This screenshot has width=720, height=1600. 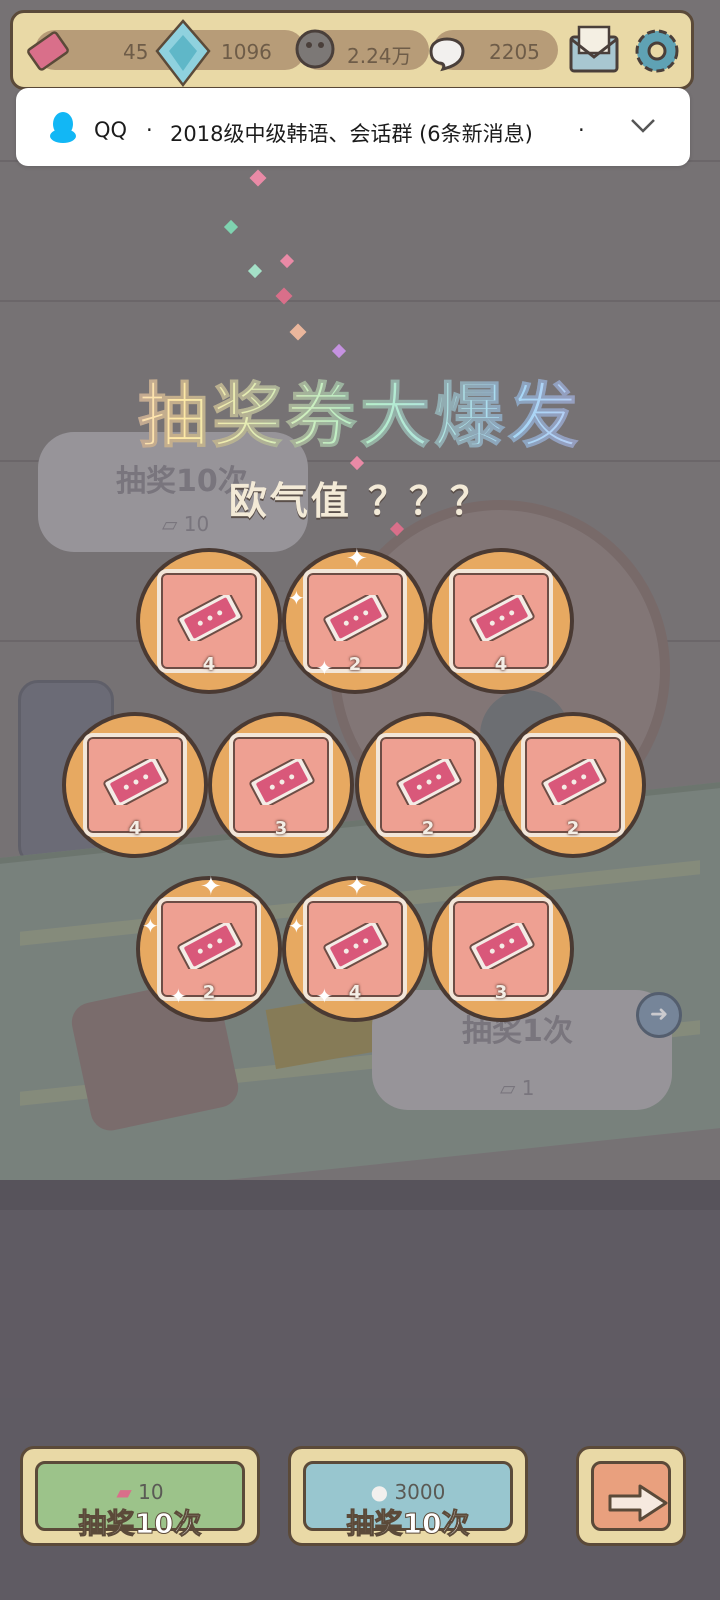 What do you see at coordinates (379, 56) in the screenshot?
I see `coins-count: 2.24万` at bounding box center [379, 56].